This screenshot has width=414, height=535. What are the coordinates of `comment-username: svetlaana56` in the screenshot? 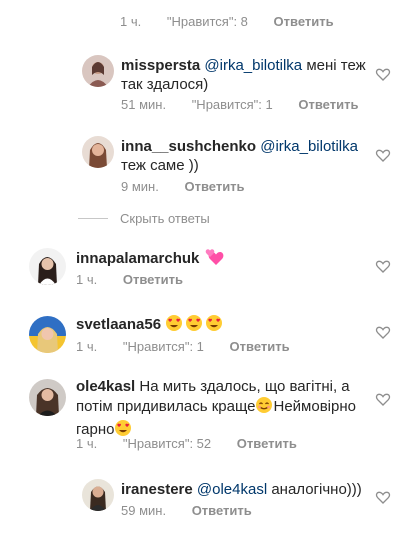 It's located at (118, 324).